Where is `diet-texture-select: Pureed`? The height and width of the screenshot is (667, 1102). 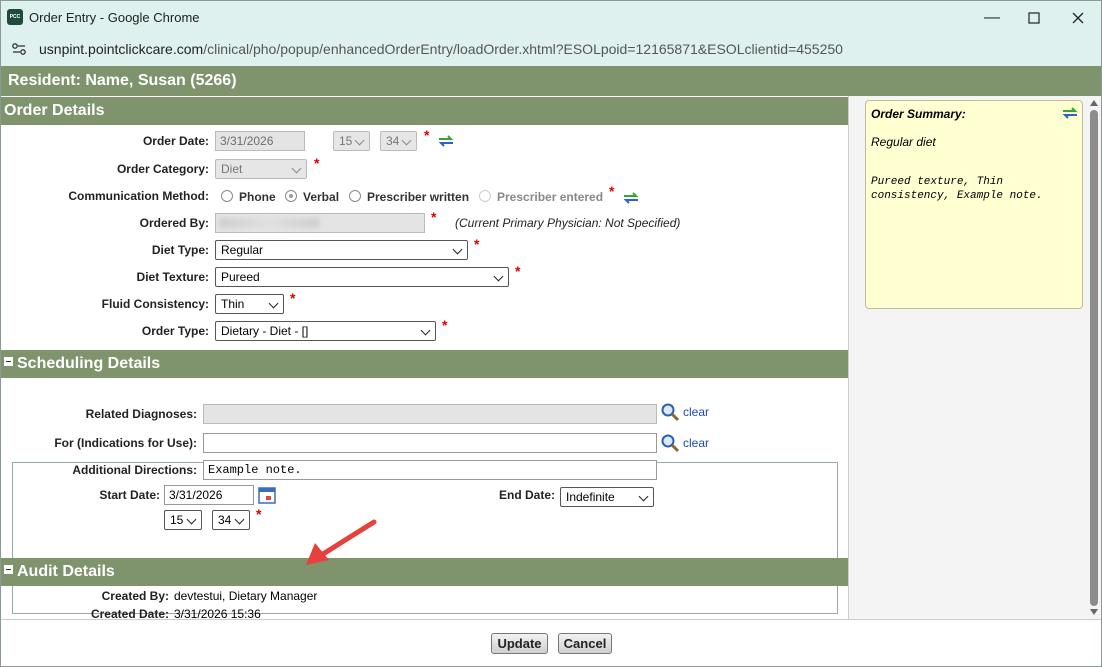
diet-texture-select: Pureed is located at coordinates (362, 277).